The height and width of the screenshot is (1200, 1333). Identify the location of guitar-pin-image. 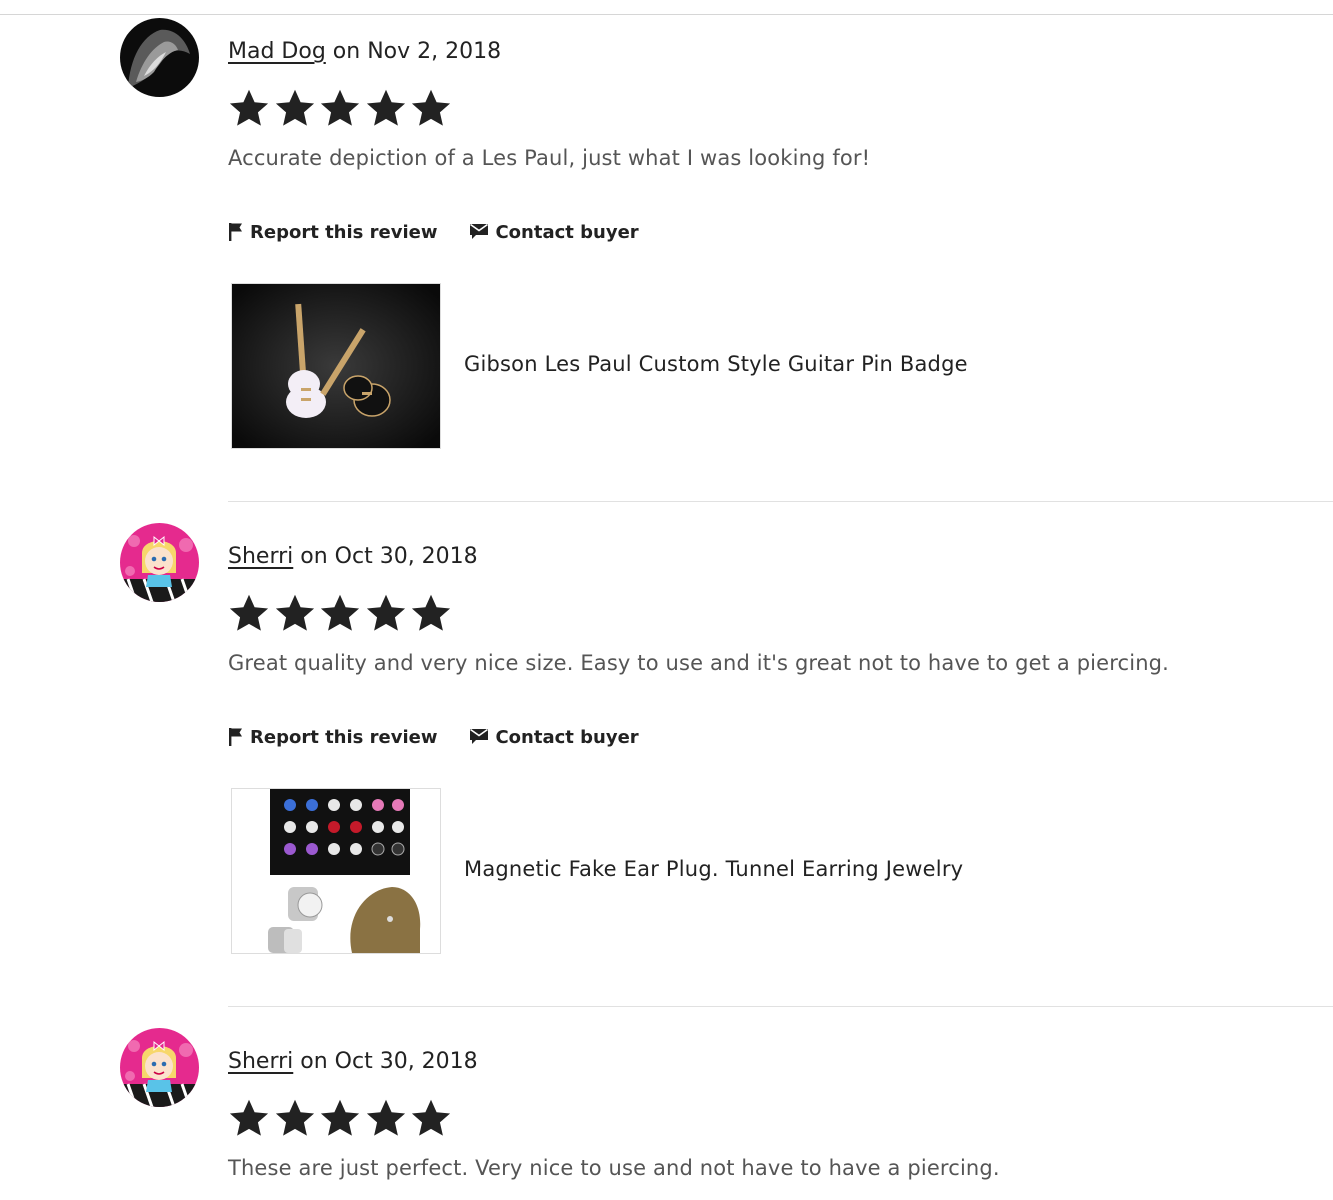
(336, 366).